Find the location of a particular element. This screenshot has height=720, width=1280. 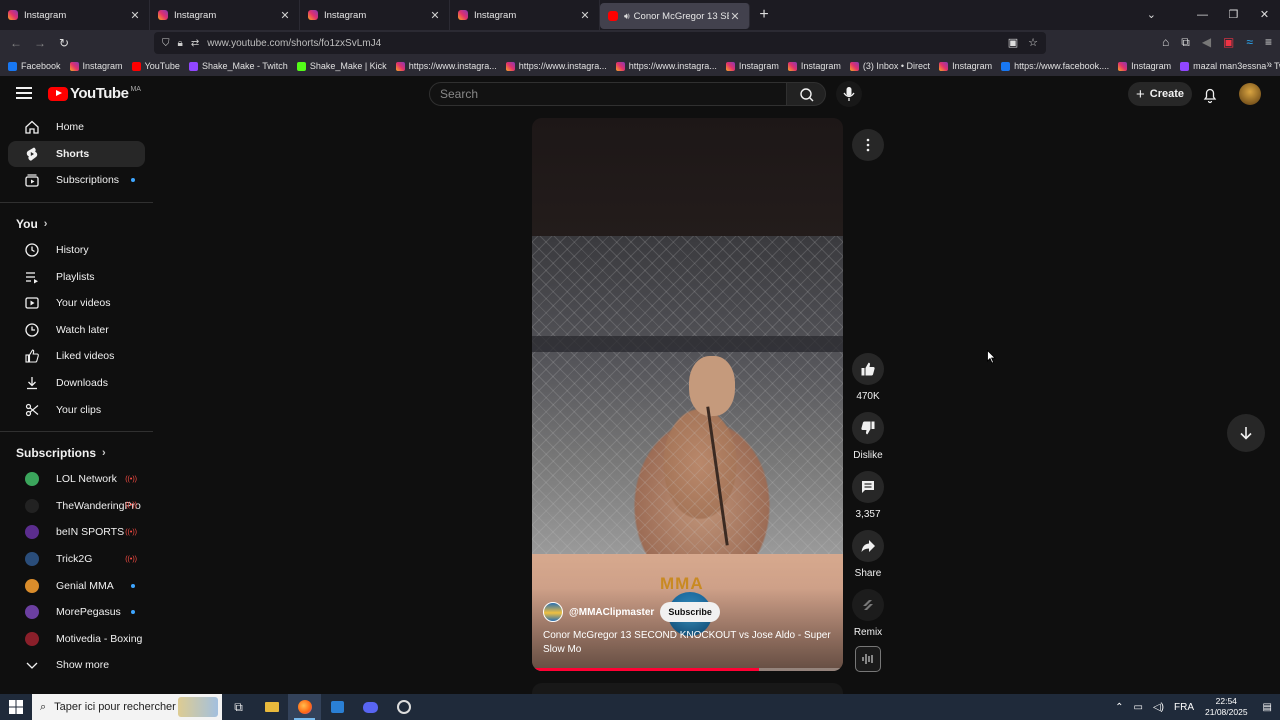

progress-bar is located at coordinates (687, 669).